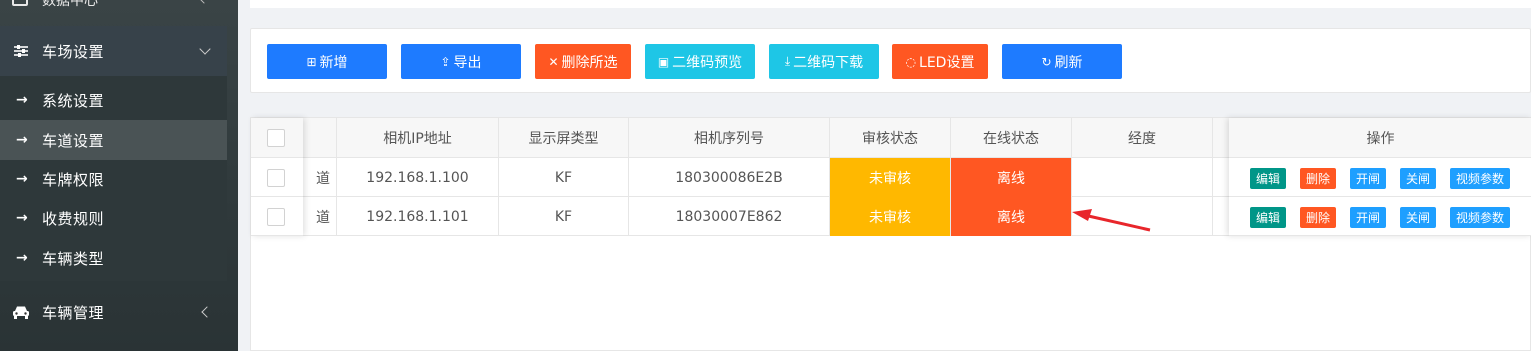  What do you see at coordinates (890, 137) in the screenshot?
I see `column-header-audit-status: 审核状态` at bounding box center [890, 137].